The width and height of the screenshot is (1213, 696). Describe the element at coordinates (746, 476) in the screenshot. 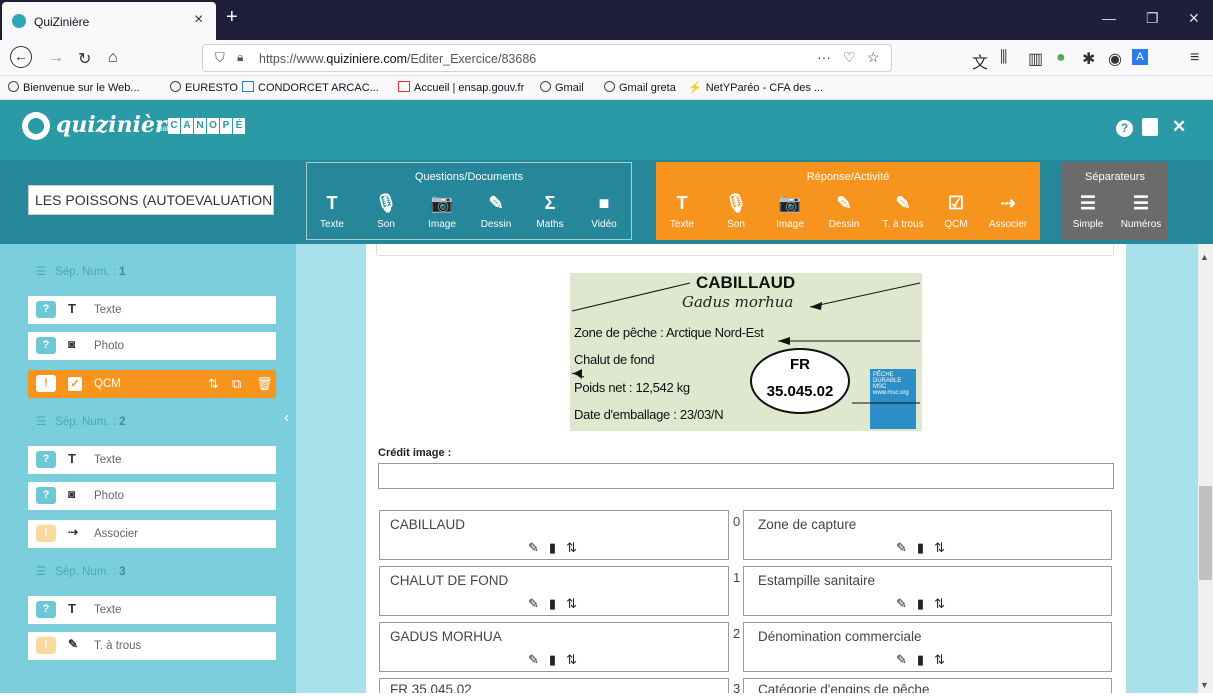

I see `credit-image-input` at that location.